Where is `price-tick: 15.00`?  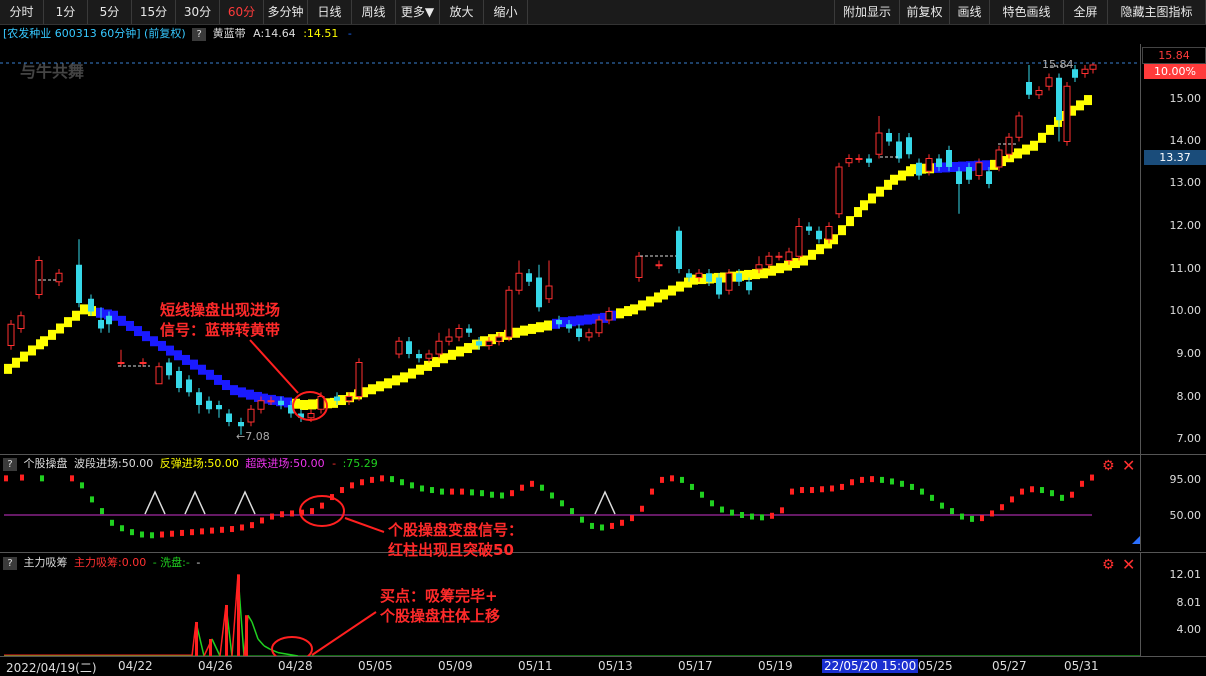
price-tick: 15.00 is located at coordinates (1185, 98).